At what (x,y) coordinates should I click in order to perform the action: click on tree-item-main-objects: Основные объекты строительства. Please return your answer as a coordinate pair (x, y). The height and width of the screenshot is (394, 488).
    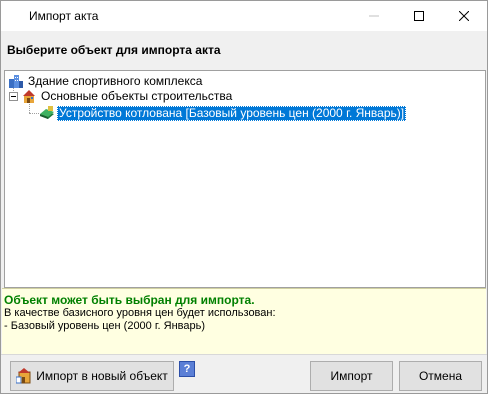
    Looking at the image, I should click on (127, 96).